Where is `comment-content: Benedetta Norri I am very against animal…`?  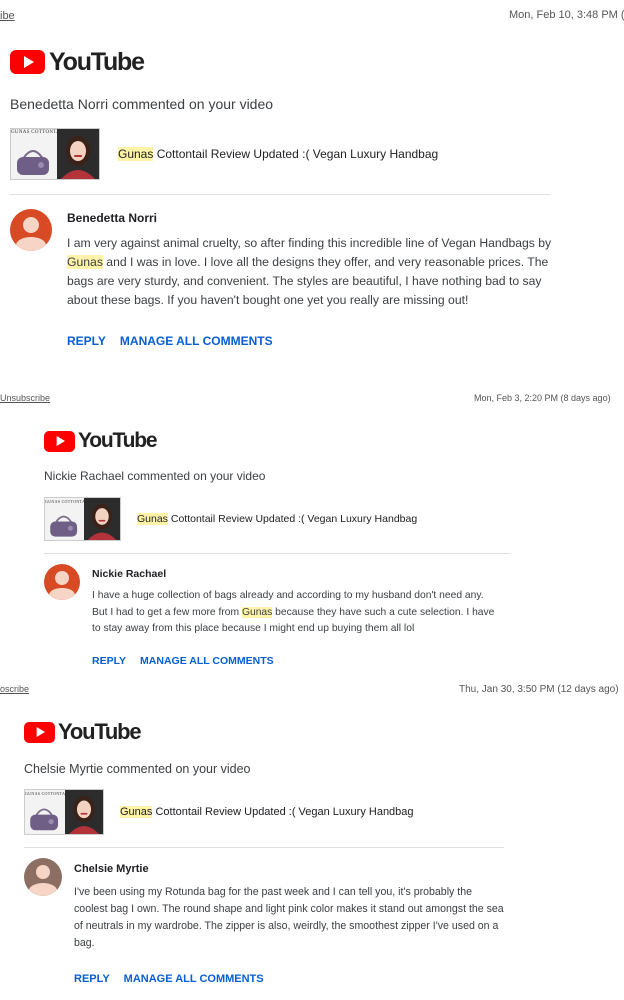
comment-content: Benedetta Norri I am very against animal… is located at coordinates (309, 278).